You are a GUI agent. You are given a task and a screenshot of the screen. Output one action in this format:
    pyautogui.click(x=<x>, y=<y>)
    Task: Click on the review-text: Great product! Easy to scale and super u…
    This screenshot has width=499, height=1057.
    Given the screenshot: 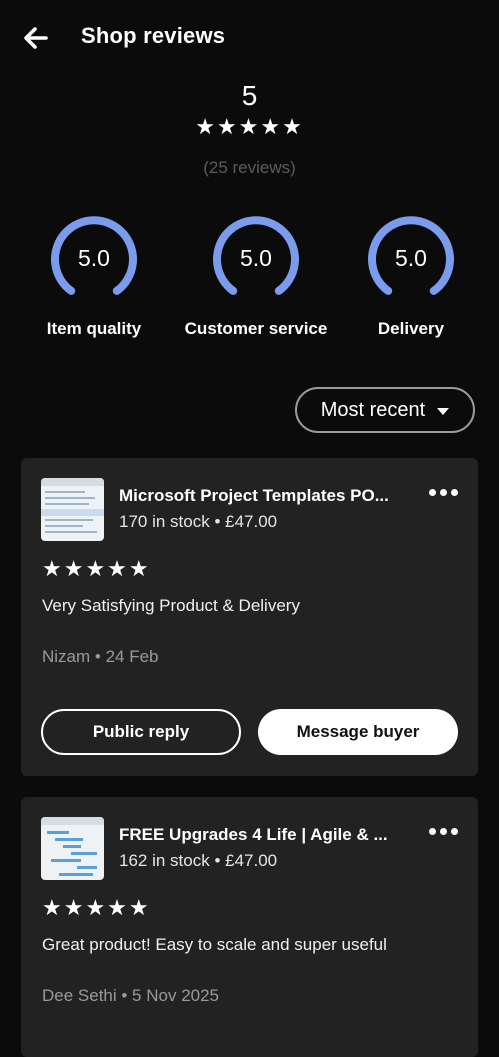 What is the action you would take?
    pyautogui.click(x=214, y=944)
    